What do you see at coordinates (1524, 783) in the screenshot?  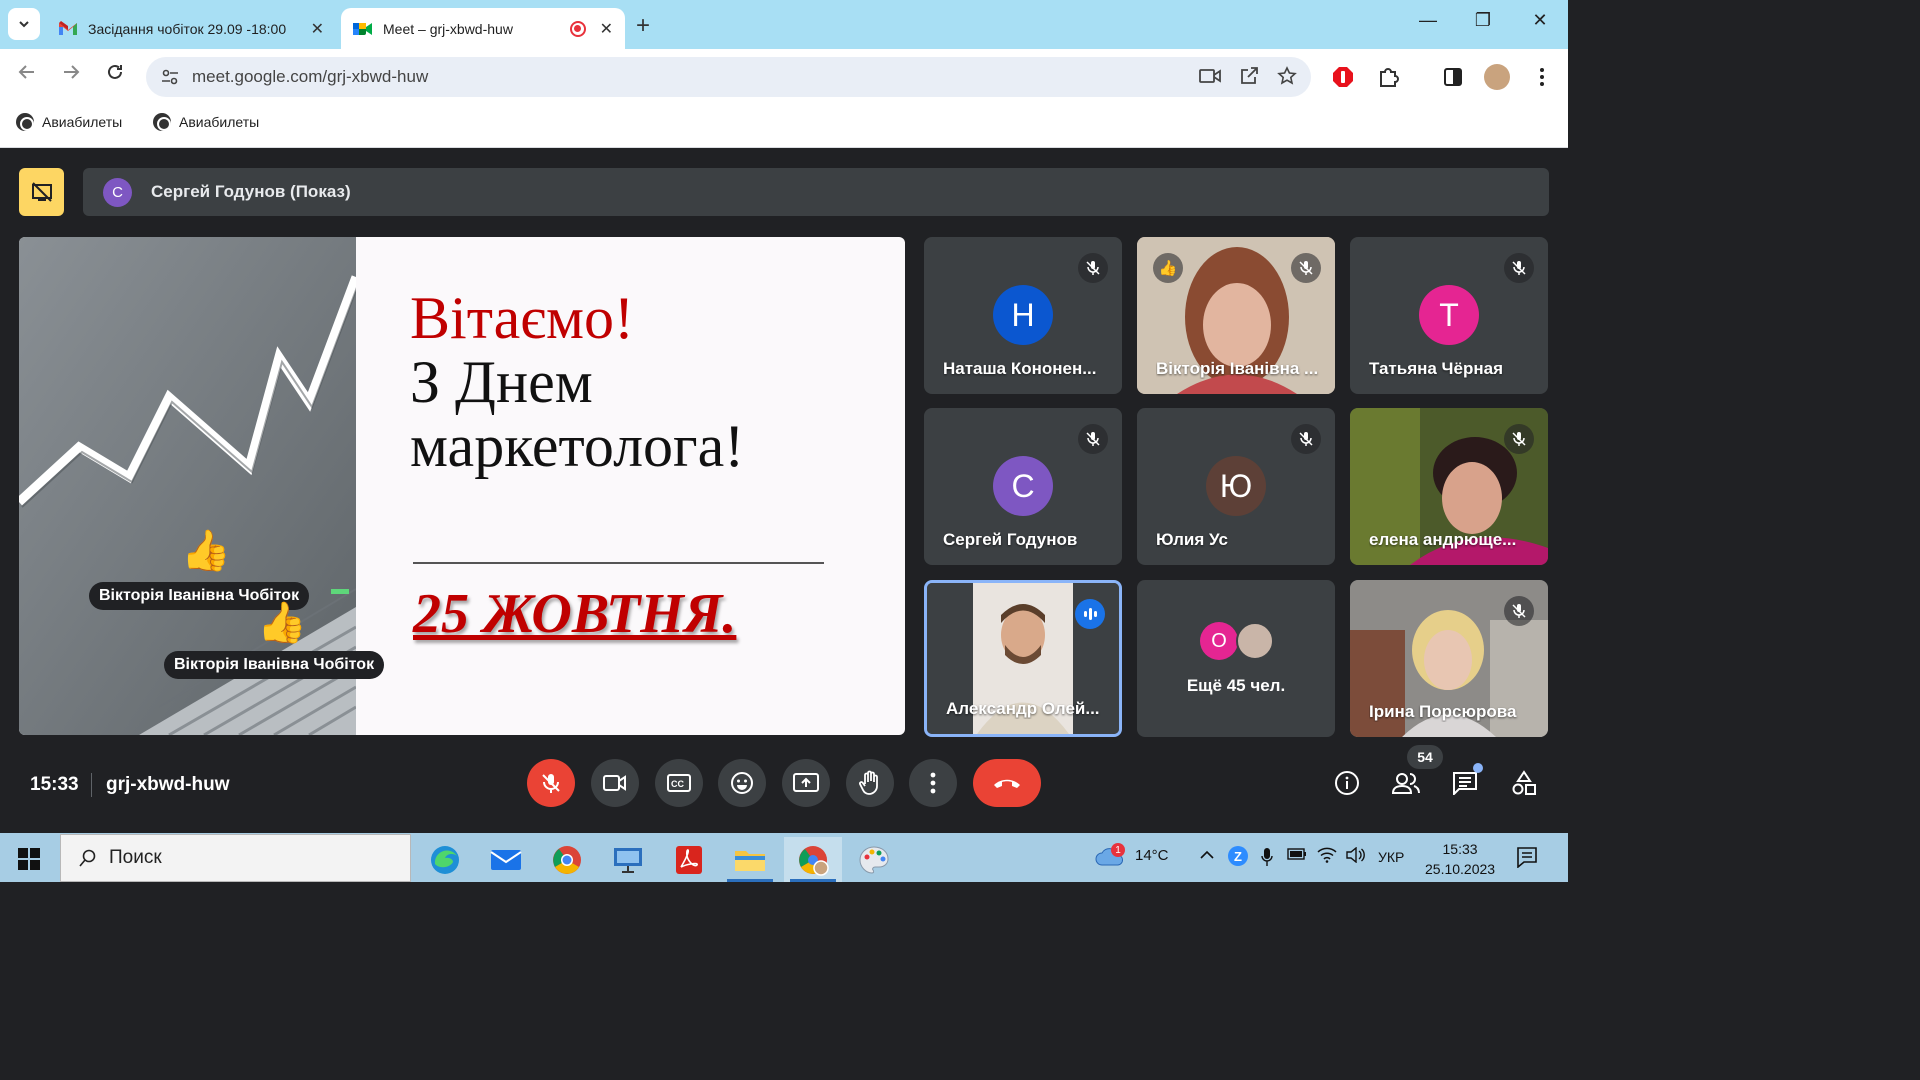 I see `activities-icon` at bounding box center [1524, 783].